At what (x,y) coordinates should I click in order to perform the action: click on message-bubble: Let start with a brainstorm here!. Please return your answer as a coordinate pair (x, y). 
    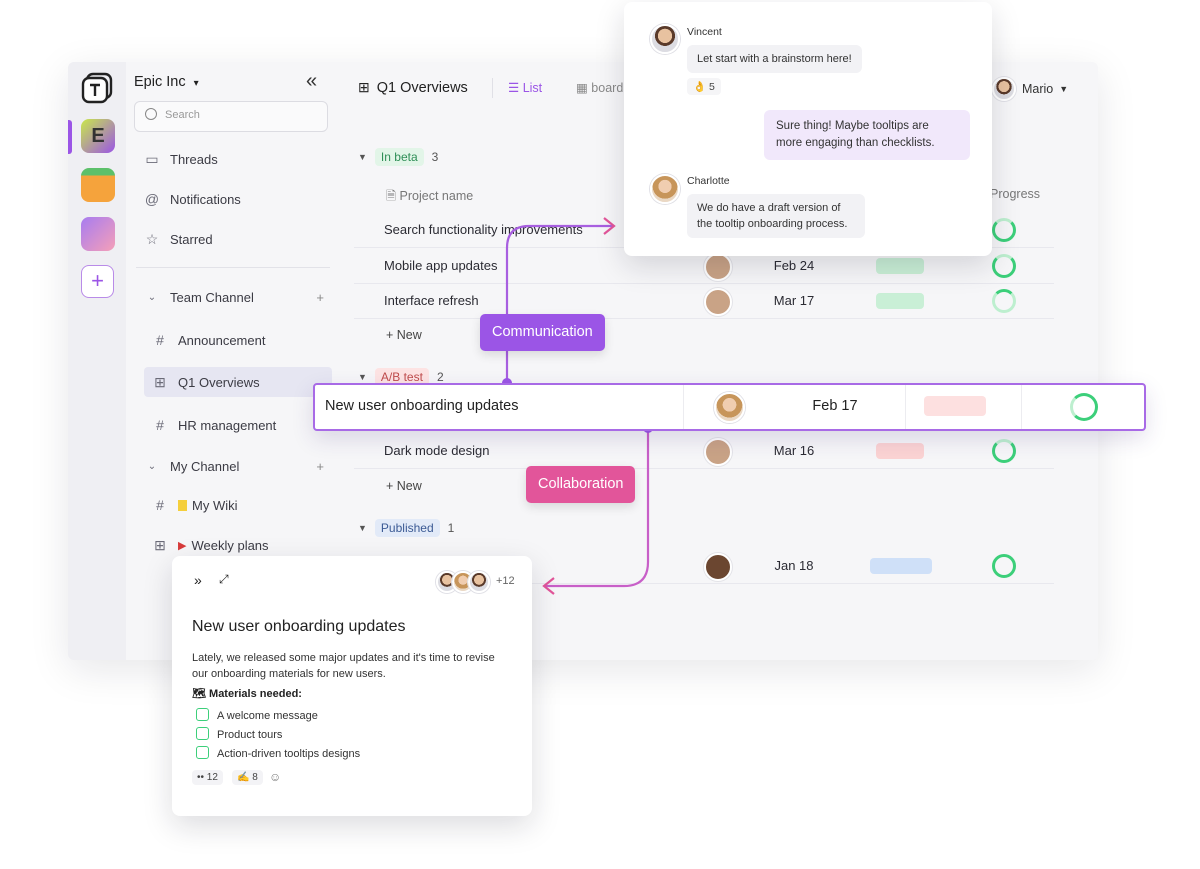
    Looking at the image, I should click on (774, 59).